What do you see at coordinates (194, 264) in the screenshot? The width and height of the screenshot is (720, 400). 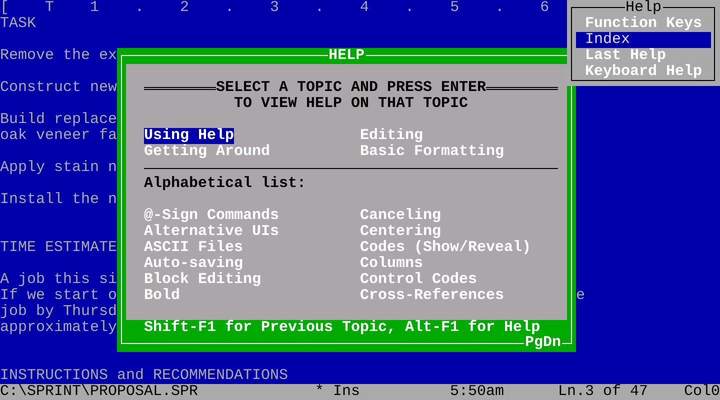 I see `index-topic: Auto-saving` at bounding box center [194, 264].